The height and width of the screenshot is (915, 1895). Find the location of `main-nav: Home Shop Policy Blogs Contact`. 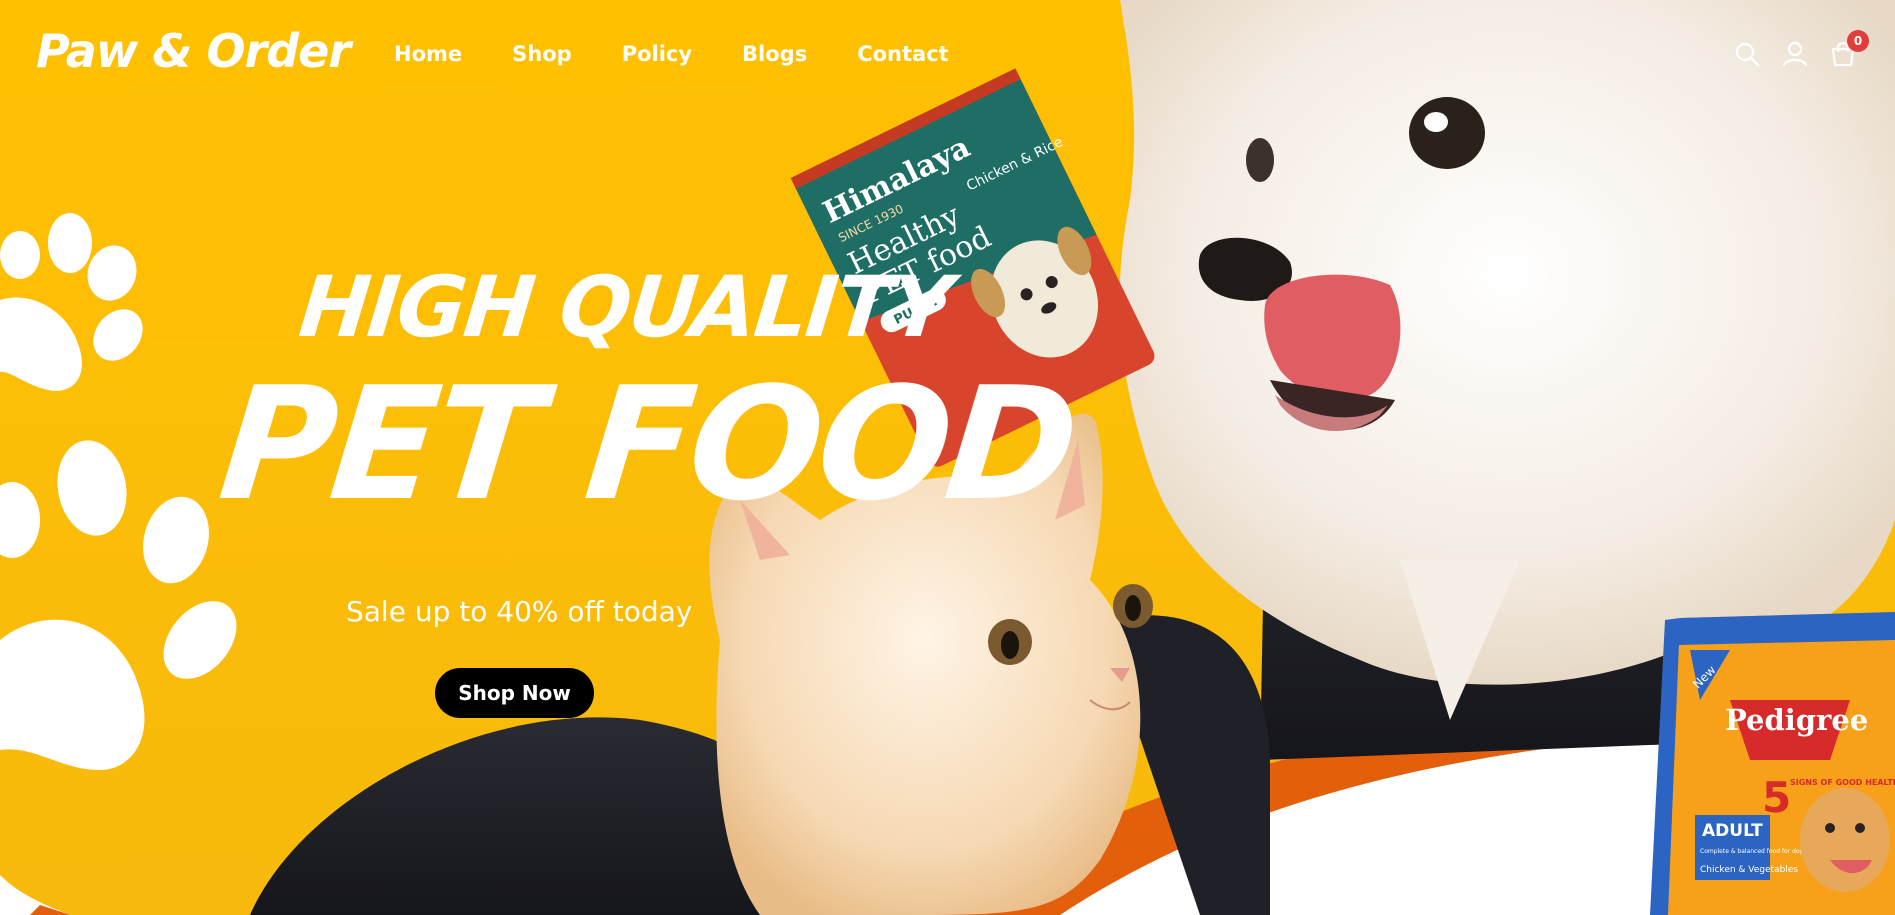

main-nav: Home Shop Policy Blogs Contact is located at coordinates (671, 54).